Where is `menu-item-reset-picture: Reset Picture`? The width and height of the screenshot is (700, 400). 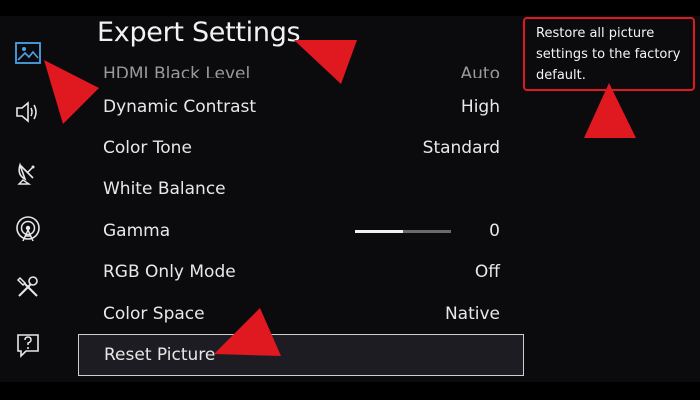 menu-item-reset-picture: Reset Picture is located at coordinates (301, 355).